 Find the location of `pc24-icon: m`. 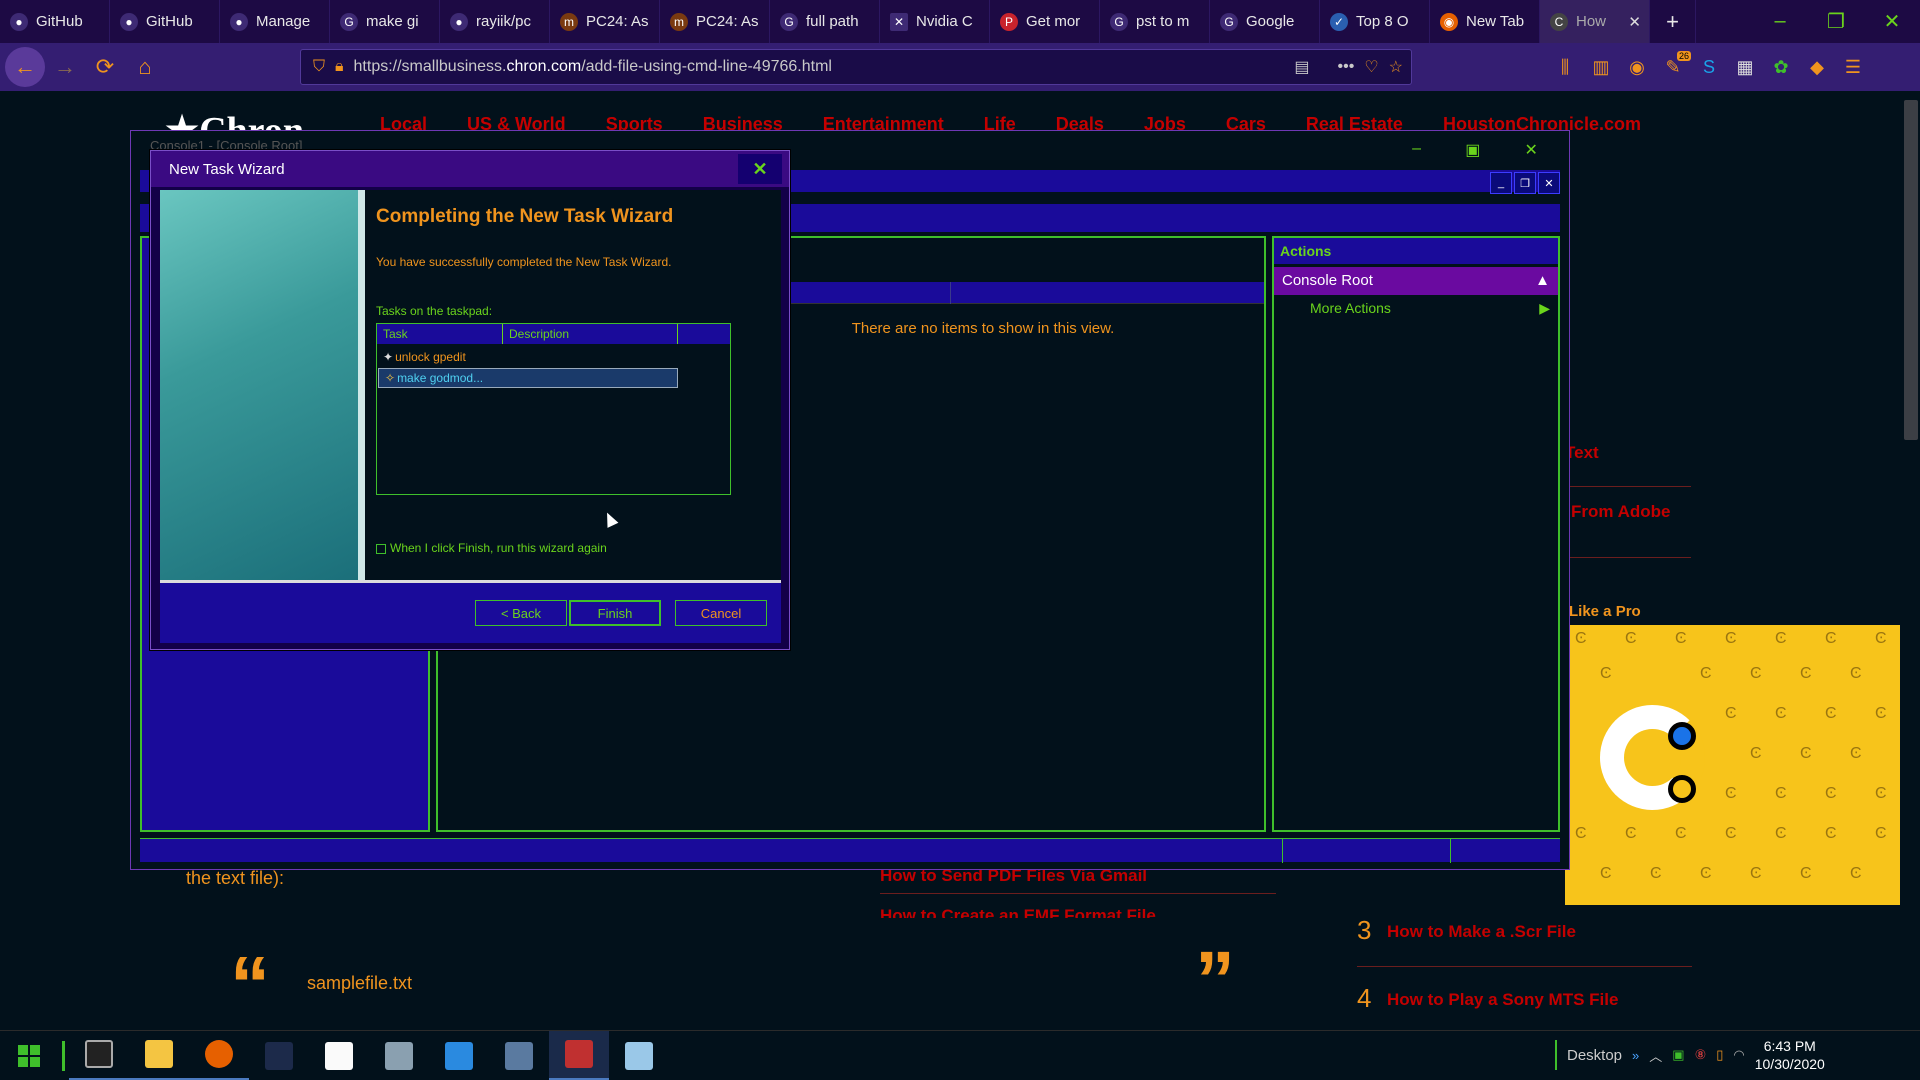

pc24-icon: m is located at coordinates (679, 21).